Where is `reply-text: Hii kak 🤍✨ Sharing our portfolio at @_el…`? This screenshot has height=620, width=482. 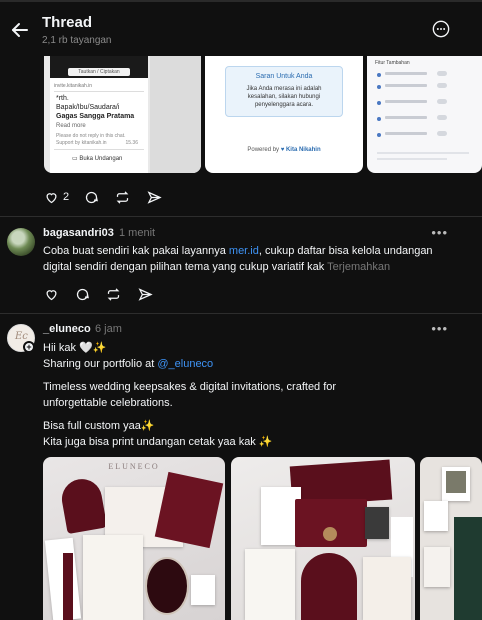
reply-text: Hii kak 🤍✨ Sharing our portfolio at @_el… is located at coordinates (128, 356).